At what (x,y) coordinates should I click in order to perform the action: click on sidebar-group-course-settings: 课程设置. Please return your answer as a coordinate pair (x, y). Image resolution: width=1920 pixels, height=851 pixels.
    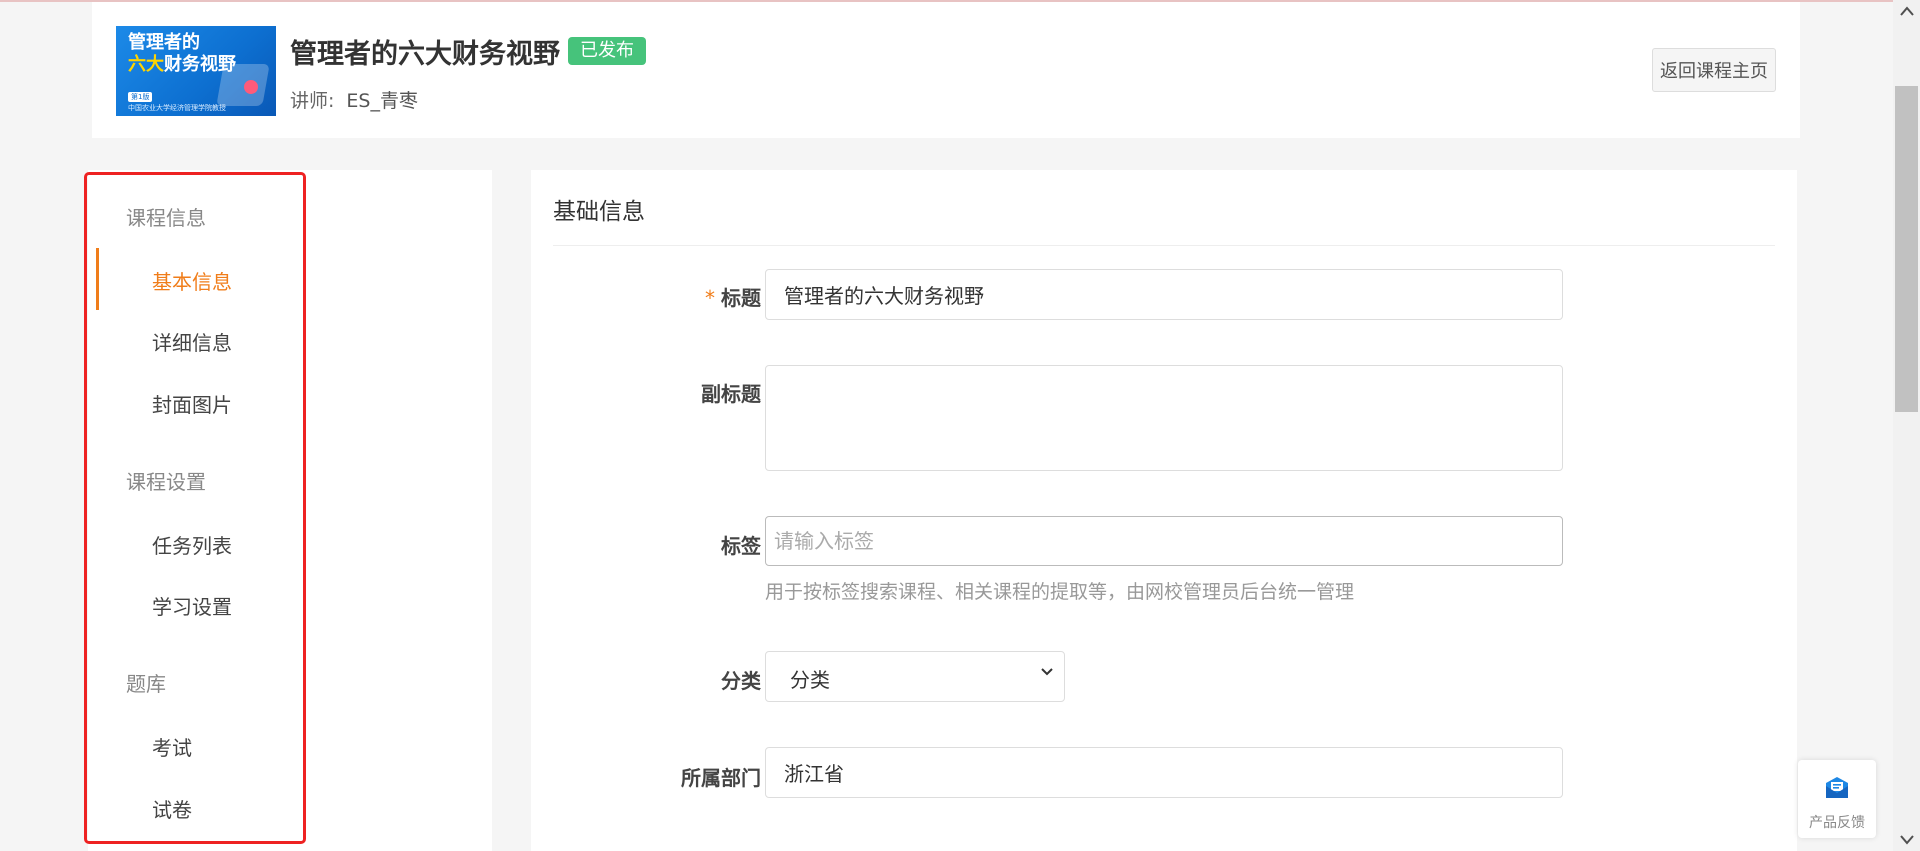
    Looking at the image, I should click on (166, 482).